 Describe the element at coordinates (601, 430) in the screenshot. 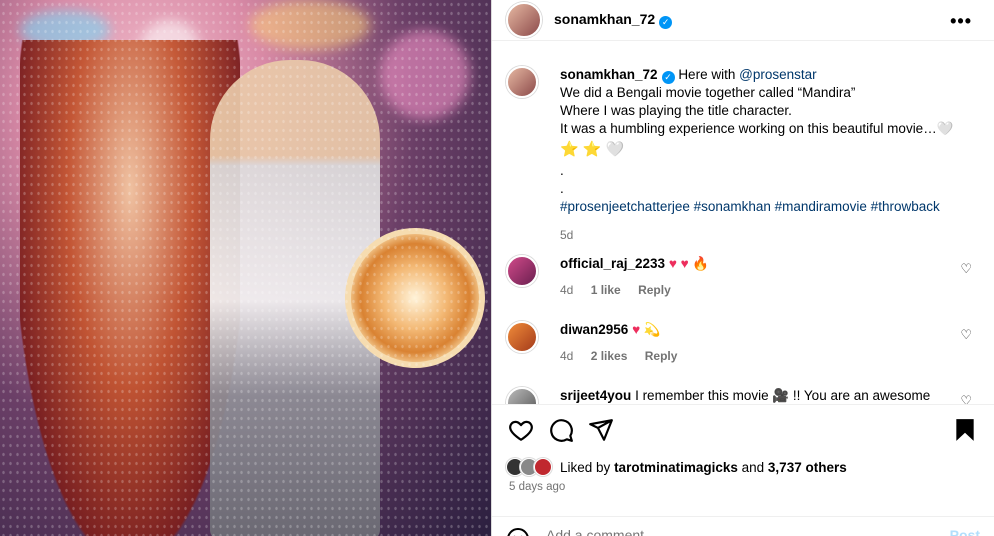

I see `paper-plane-icon` at that location.